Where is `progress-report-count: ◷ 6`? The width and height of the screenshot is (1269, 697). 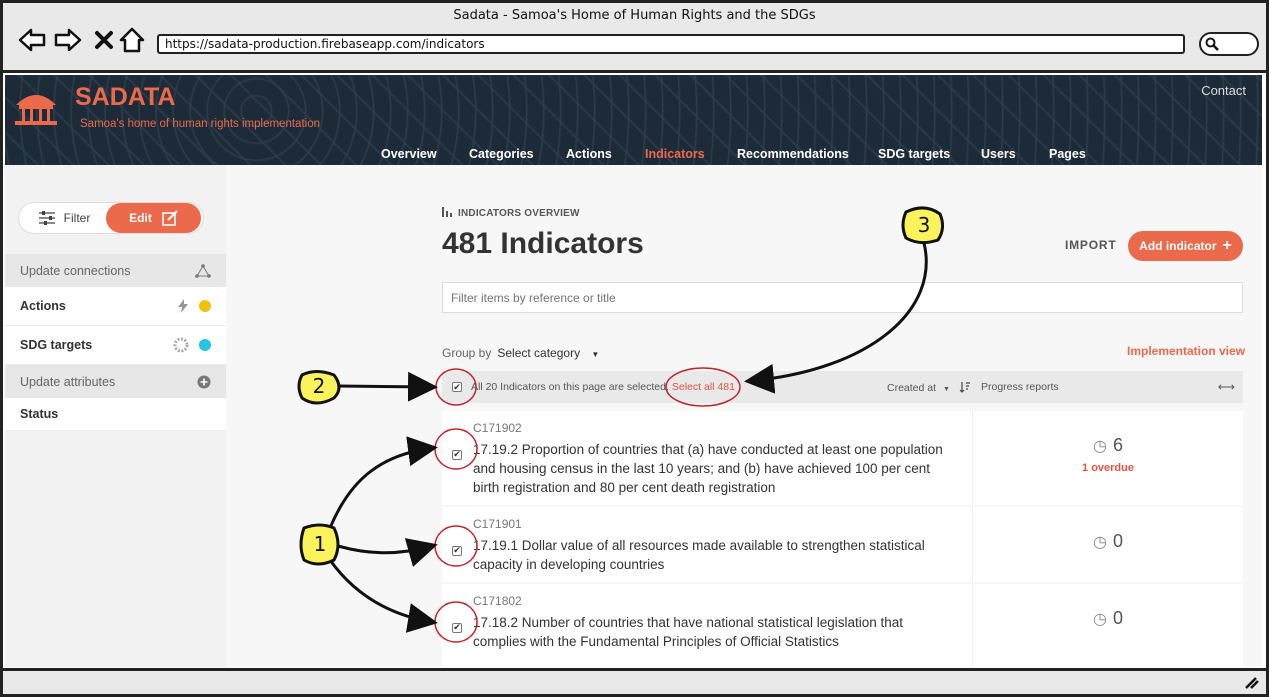
progress-report-count: ◷ 6 is located at coordinates (1108, 445).